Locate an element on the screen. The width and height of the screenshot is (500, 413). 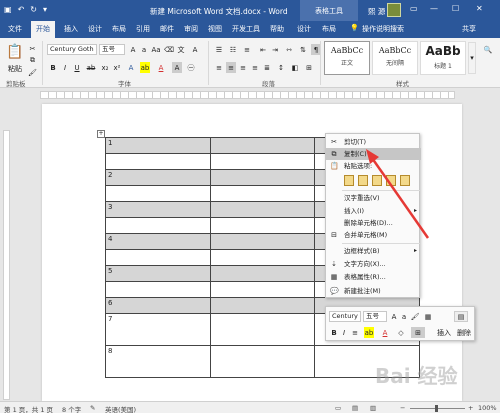
zoom-out-icon: − is located at coordinates (402, 408).